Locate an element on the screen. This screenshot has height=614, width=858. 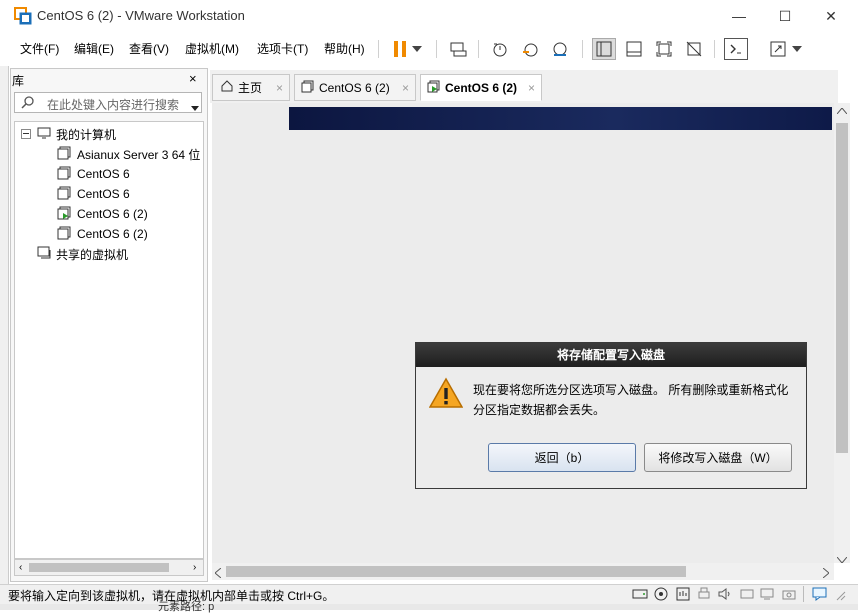
dialog-message: 现在要将您所选分区选项写入磁盘。 所有删除或重新格式化分区指定数据都会丢失。 is located at coordinates (631, 400).